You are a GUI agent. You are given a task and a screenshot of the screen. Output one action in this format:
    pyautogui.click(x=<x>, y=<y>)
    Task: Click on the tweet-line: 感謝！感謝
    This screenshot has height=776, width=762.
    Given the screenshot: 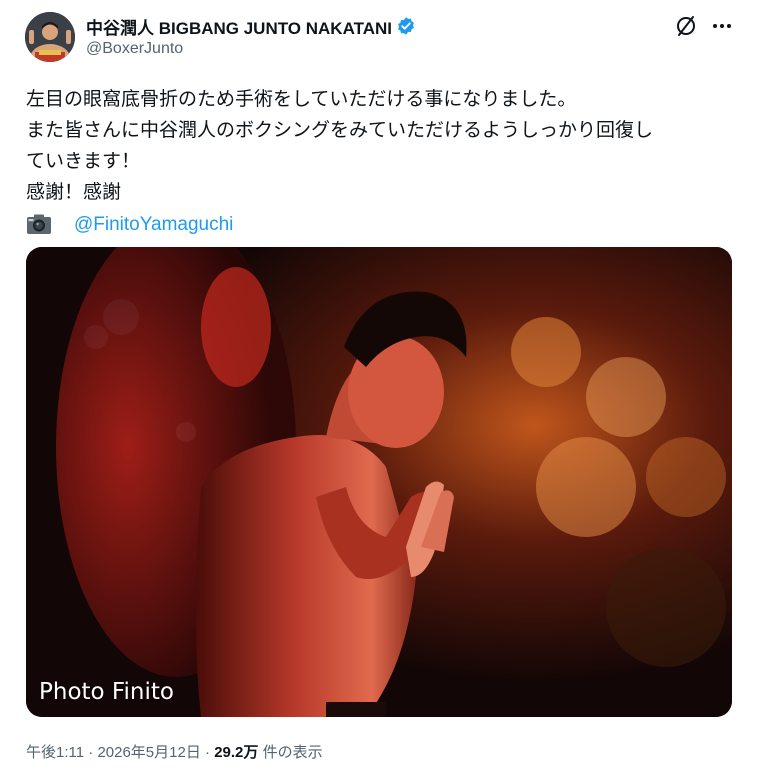 What is the action you would take?
    pyautogui.click(x=74, y=192)
    